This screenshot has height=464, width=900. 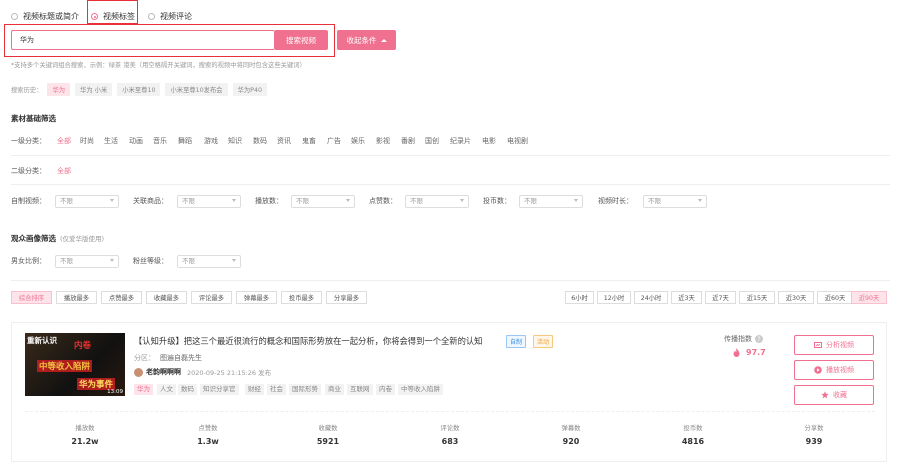 What do you see at coordinates (208, 441) in the screenshot?
I see `stat-value: 1.3w` at bounding box center [208, 441].